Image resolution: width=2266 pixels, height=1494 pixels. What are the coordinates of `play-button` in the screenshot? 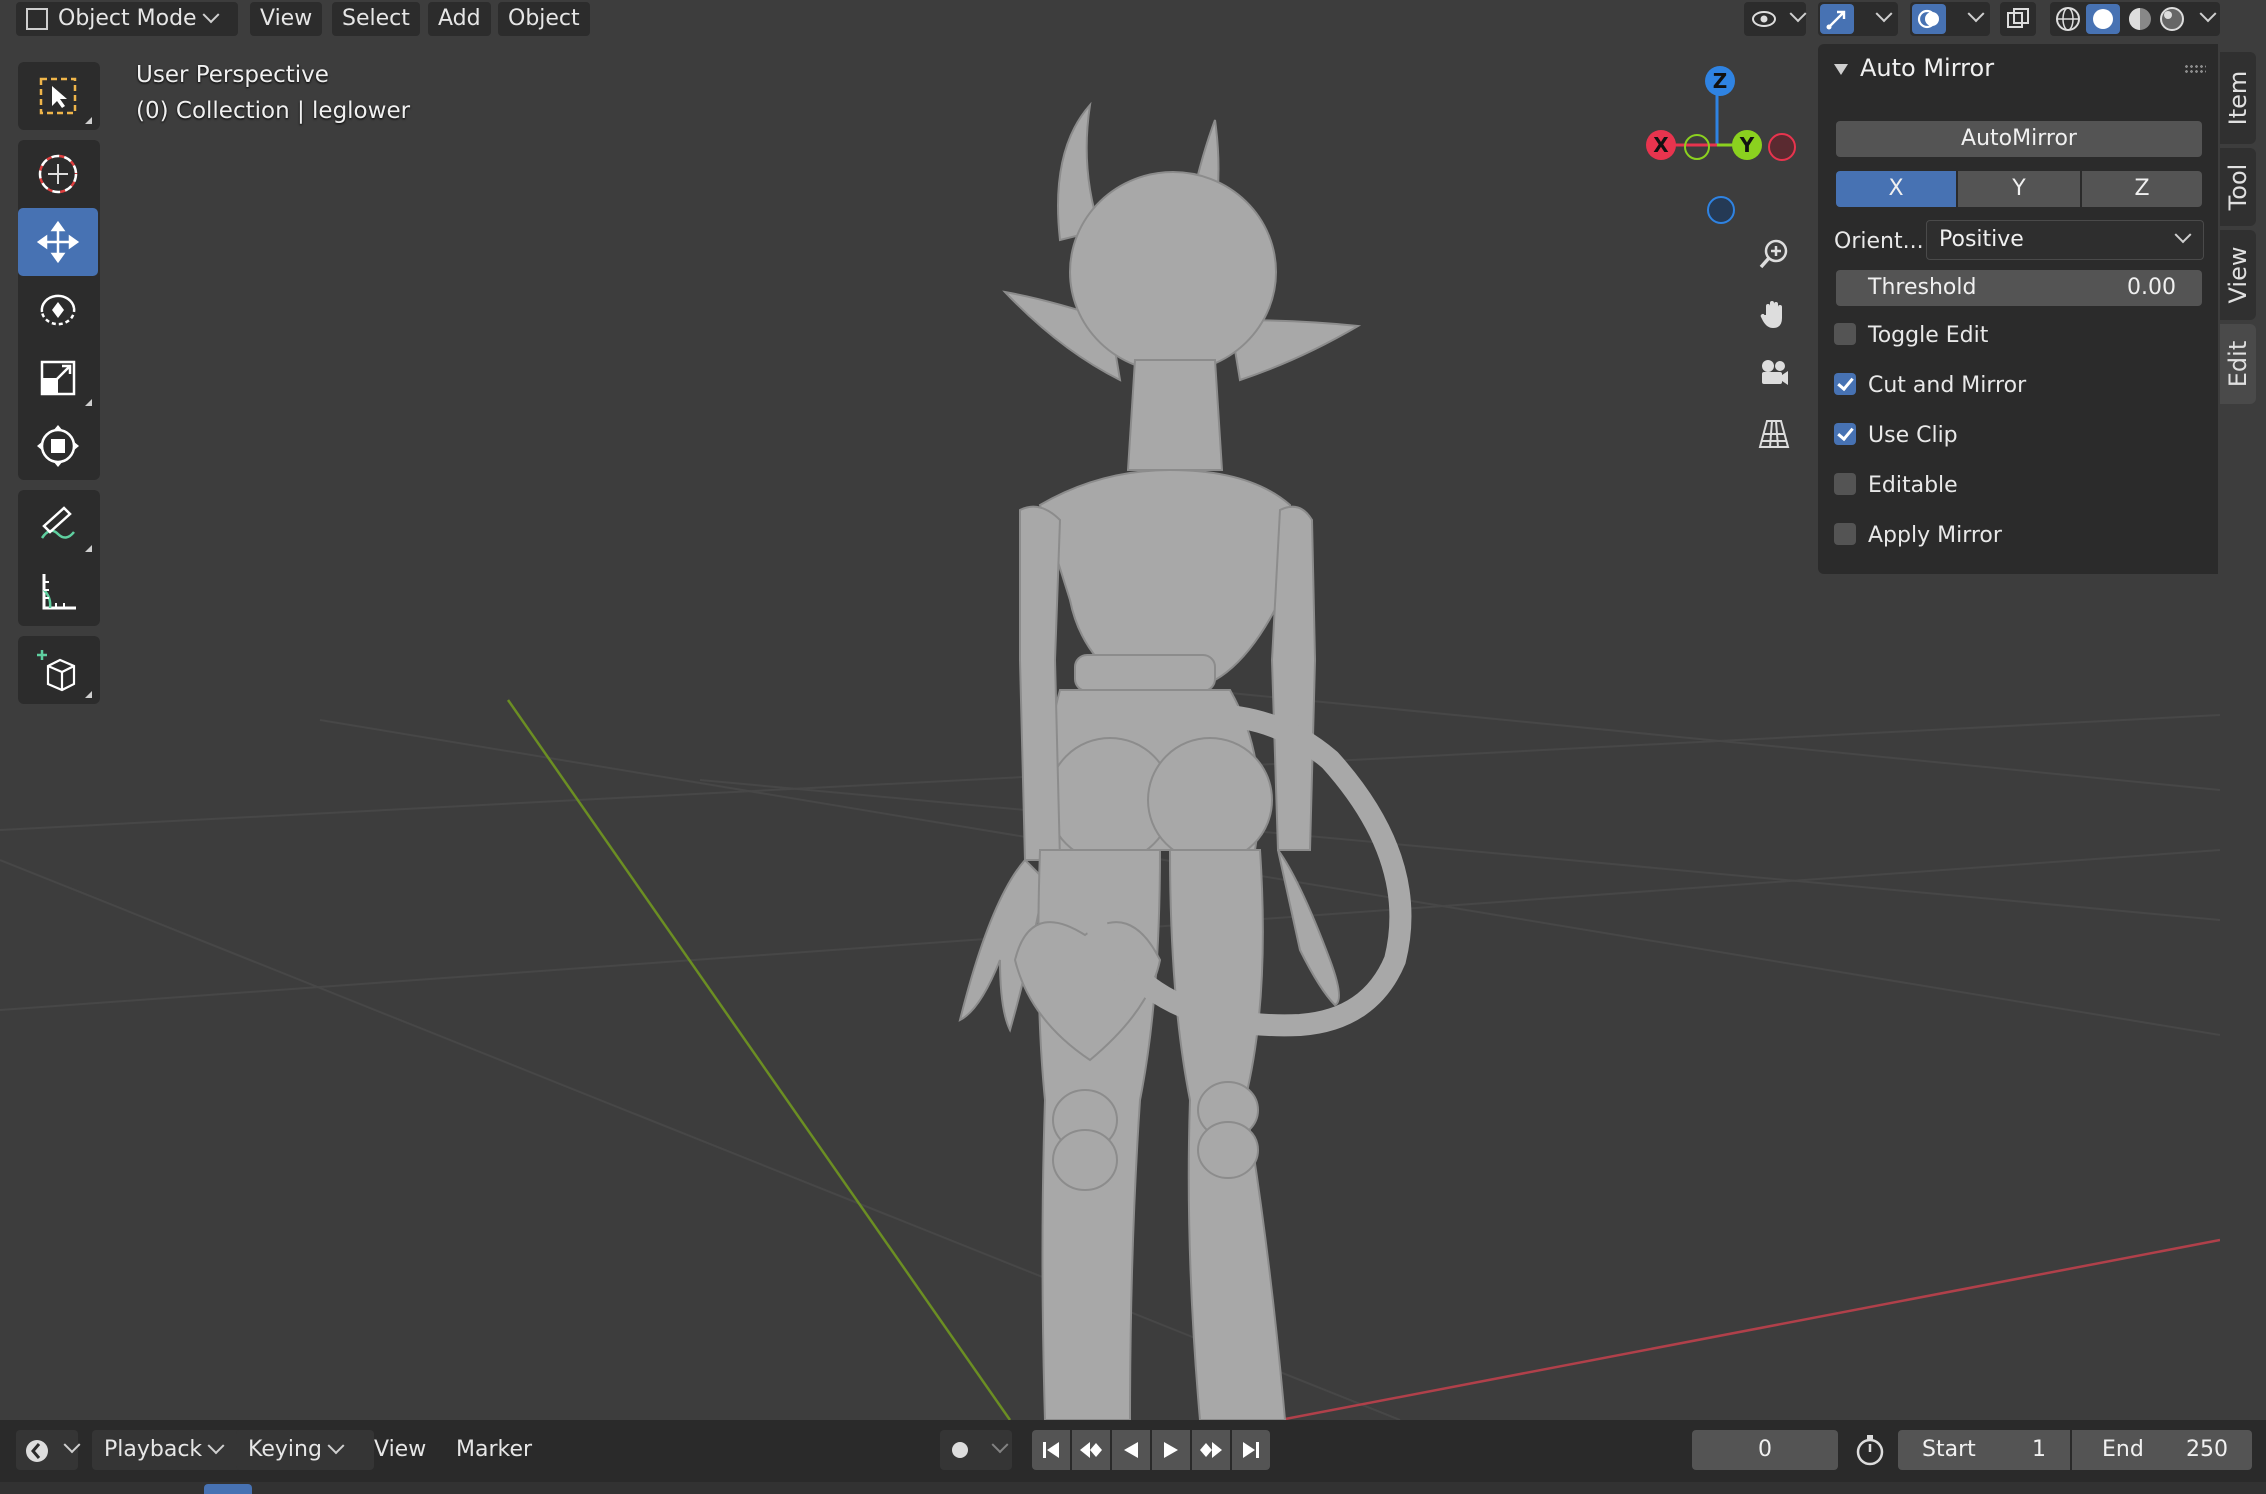 It's located at (1171, 1450).